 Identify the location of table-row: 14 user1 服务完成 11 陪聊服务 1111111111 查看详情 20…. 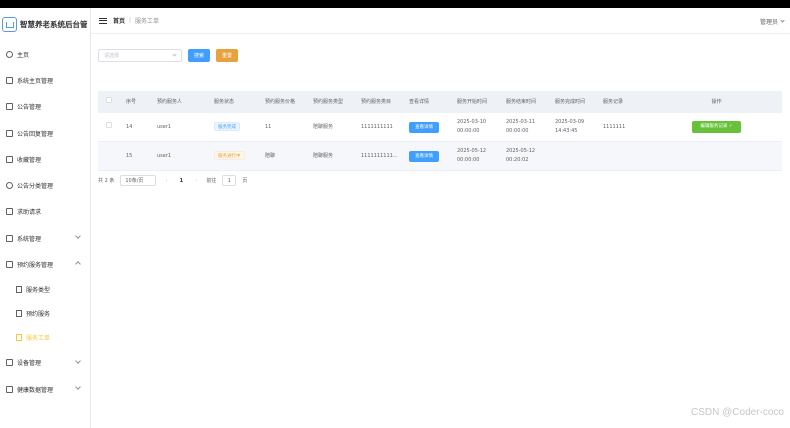
(440, 127).